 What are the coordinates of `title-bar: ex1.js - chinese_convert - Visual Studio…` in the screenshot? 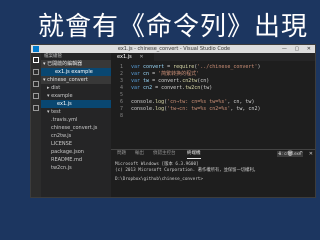 It's located at (173, 49).